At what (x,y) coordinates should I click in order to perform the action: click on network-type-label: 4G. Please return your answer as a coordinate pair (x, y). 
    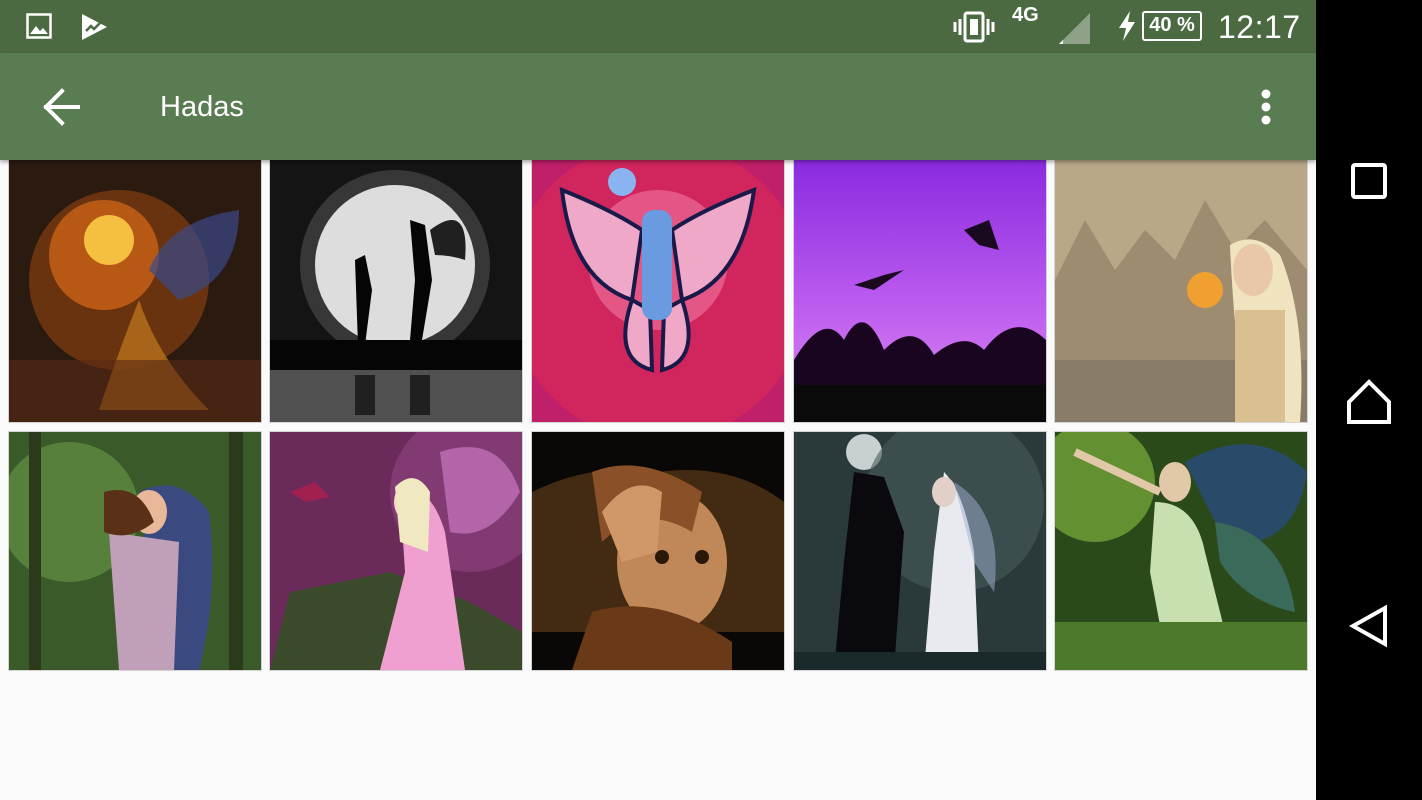
    Looking at the image, I should click on (1025, 15).